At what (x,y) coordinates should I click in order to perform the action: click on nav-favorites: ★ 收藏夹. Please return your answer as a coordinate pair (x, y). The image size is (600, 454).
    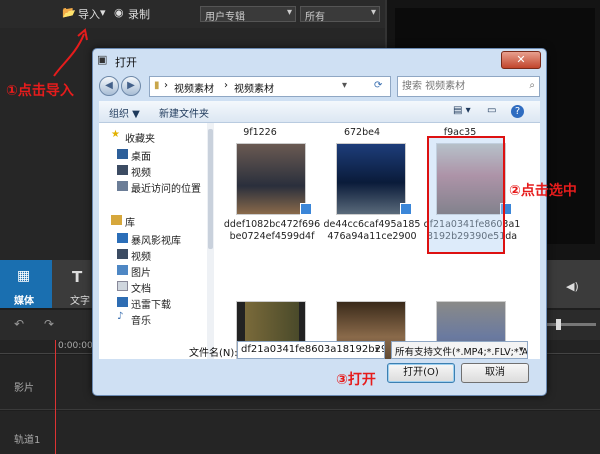
    Looking at the image, I should click on (156, 137).